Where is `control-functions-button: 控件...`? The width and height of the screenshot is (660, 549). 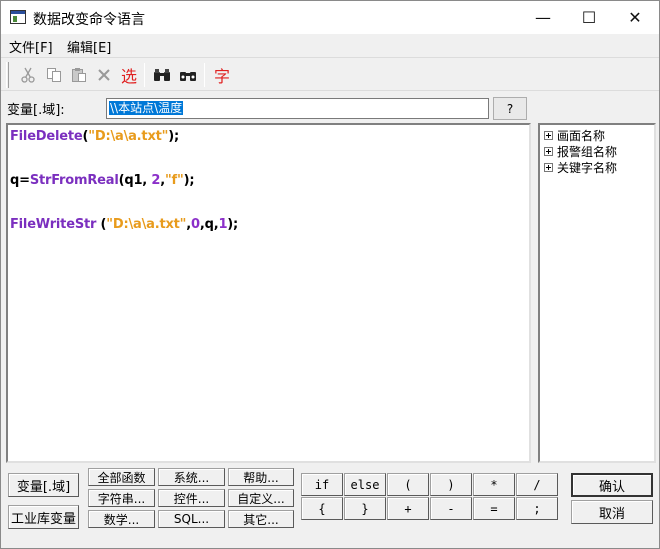
control-functions-button: 控件... is located at coordinates (191, 498).